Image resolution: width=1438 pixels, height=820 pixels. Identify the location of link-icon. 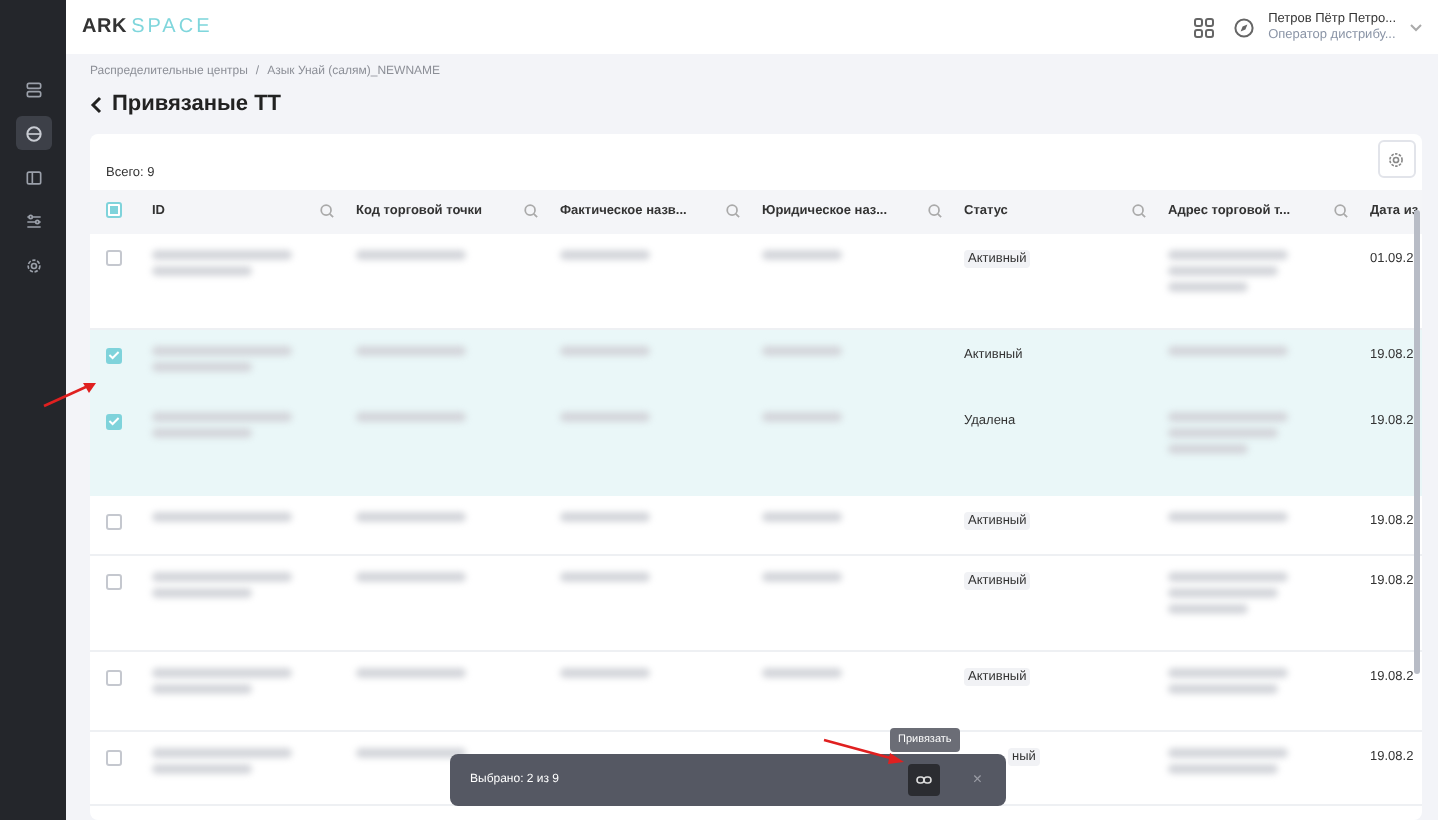
(924, 780).